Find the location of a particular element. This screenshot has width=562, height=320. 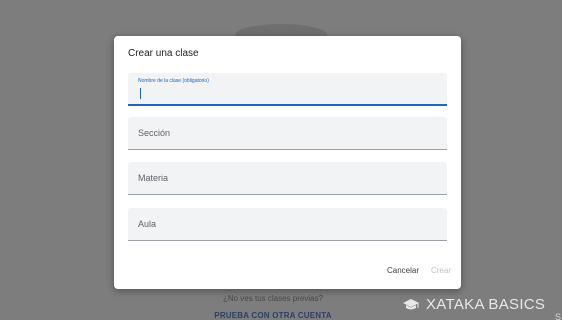

text-cursor is located at coordinates (140, 93).